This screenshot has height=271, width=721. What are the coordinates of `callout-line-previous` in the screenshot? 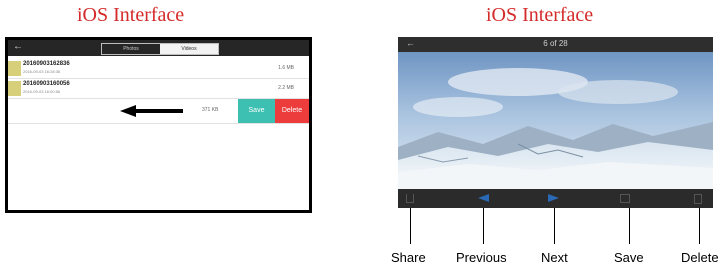 It's located at (483, 226).